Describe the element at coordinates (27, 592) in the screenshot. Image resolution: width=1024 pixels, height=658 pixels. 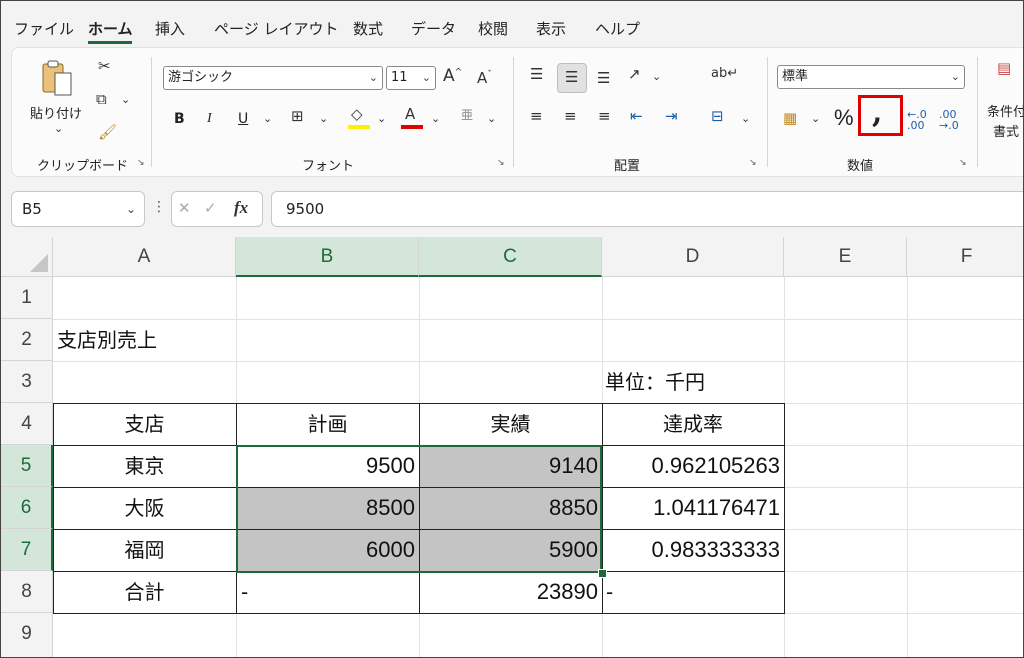
I see `row-header-8: 8` at that location.